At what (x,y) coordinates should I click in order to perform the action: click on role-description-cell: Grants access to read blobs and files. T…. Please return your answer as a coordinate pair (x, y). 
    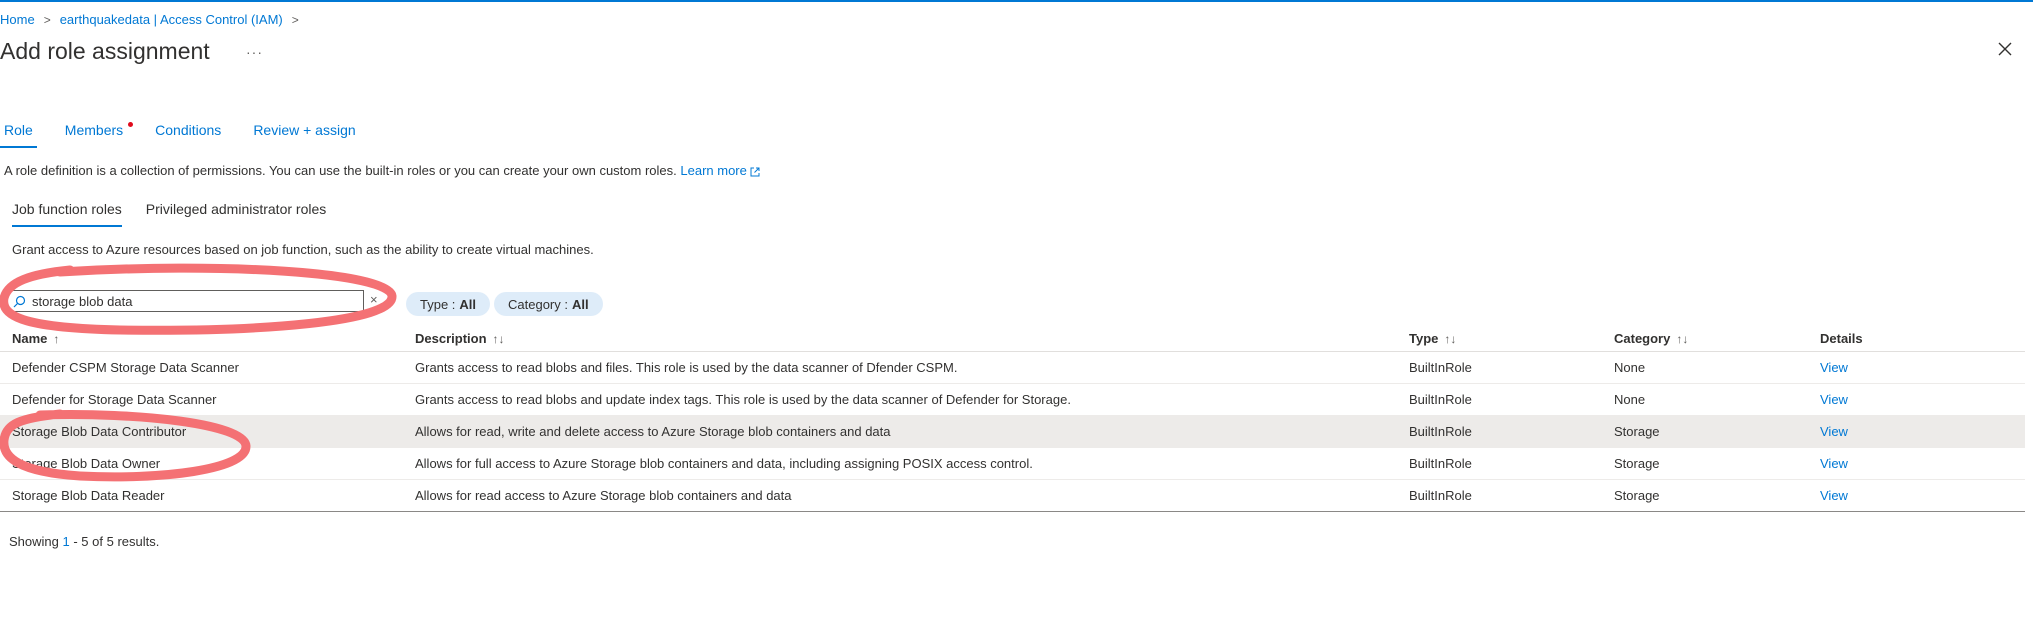
    Looking at the image, I should click on (686, 367).